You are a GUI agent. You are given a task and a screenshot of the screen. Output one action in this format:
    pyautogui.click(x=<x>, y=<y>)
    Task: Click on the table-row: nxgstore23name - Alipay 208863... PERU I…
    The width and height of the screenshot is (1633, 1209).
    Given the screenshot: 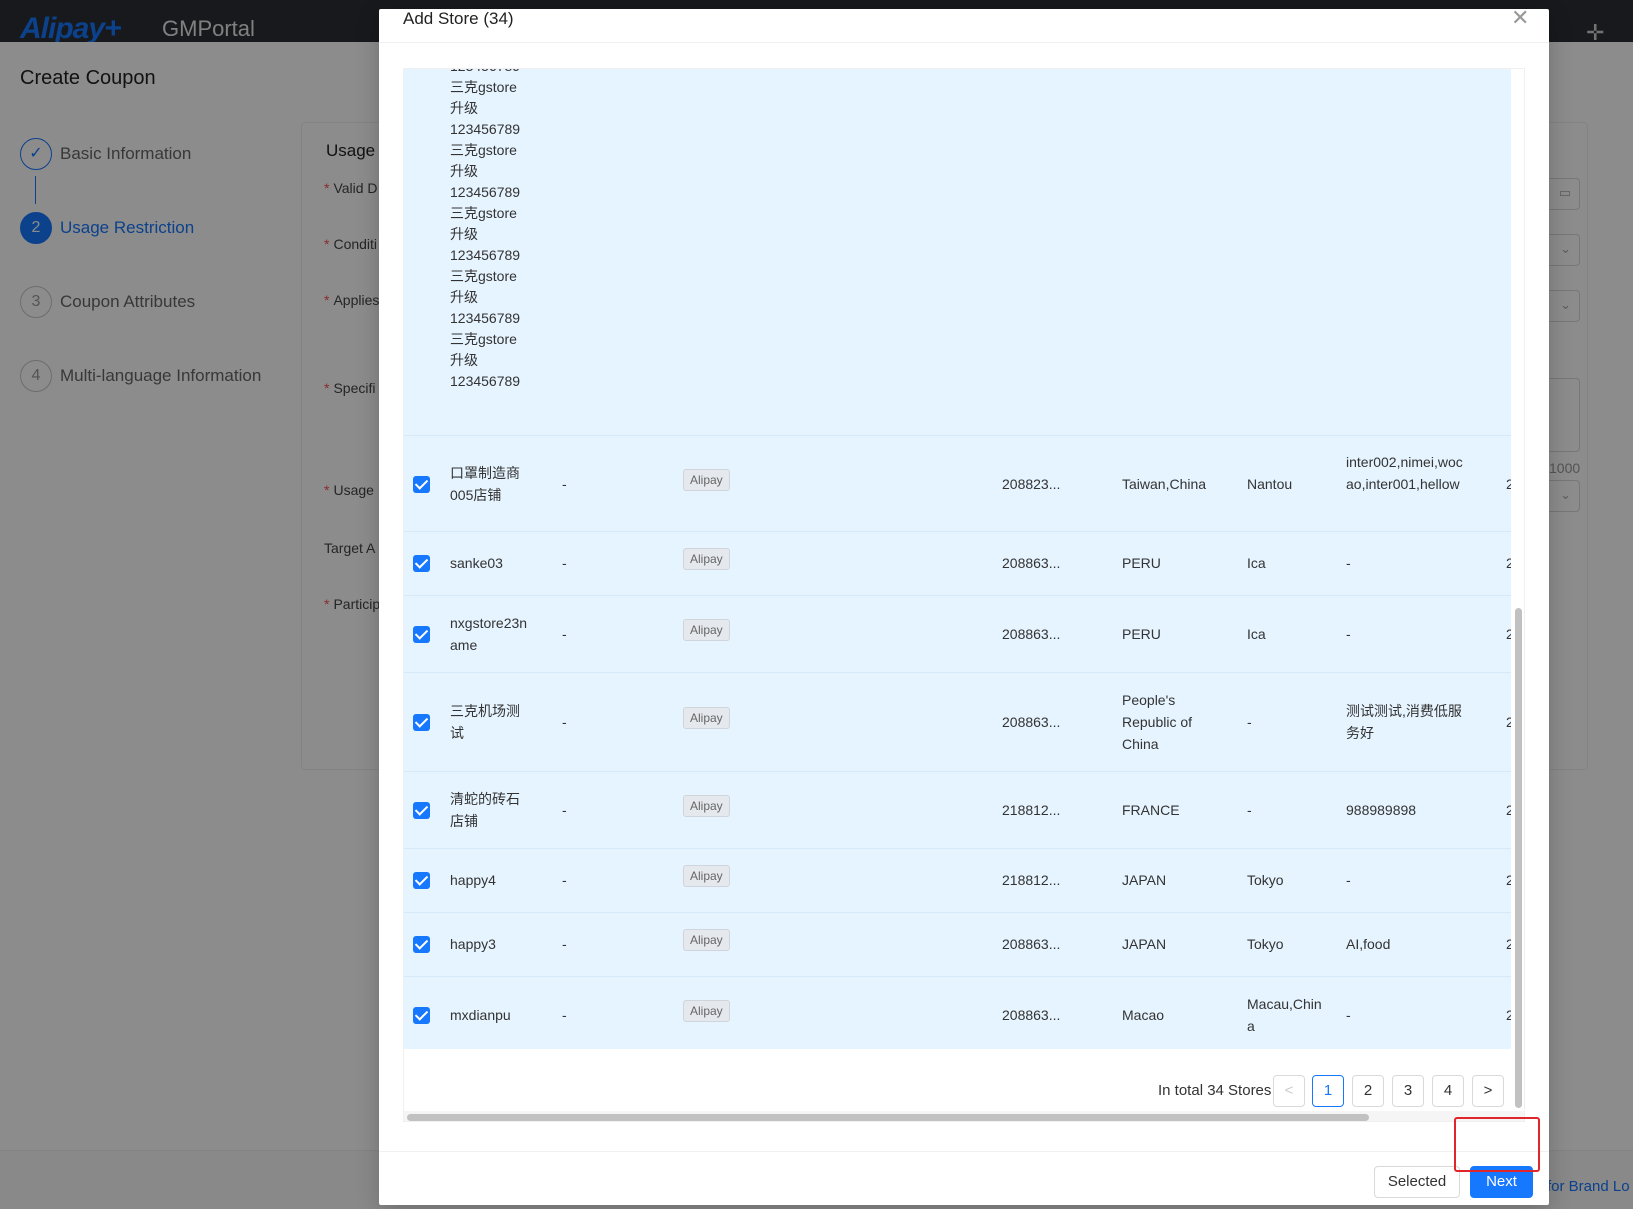 What is the action you would take?
    pyautogui.click(x=957, y=634)
    